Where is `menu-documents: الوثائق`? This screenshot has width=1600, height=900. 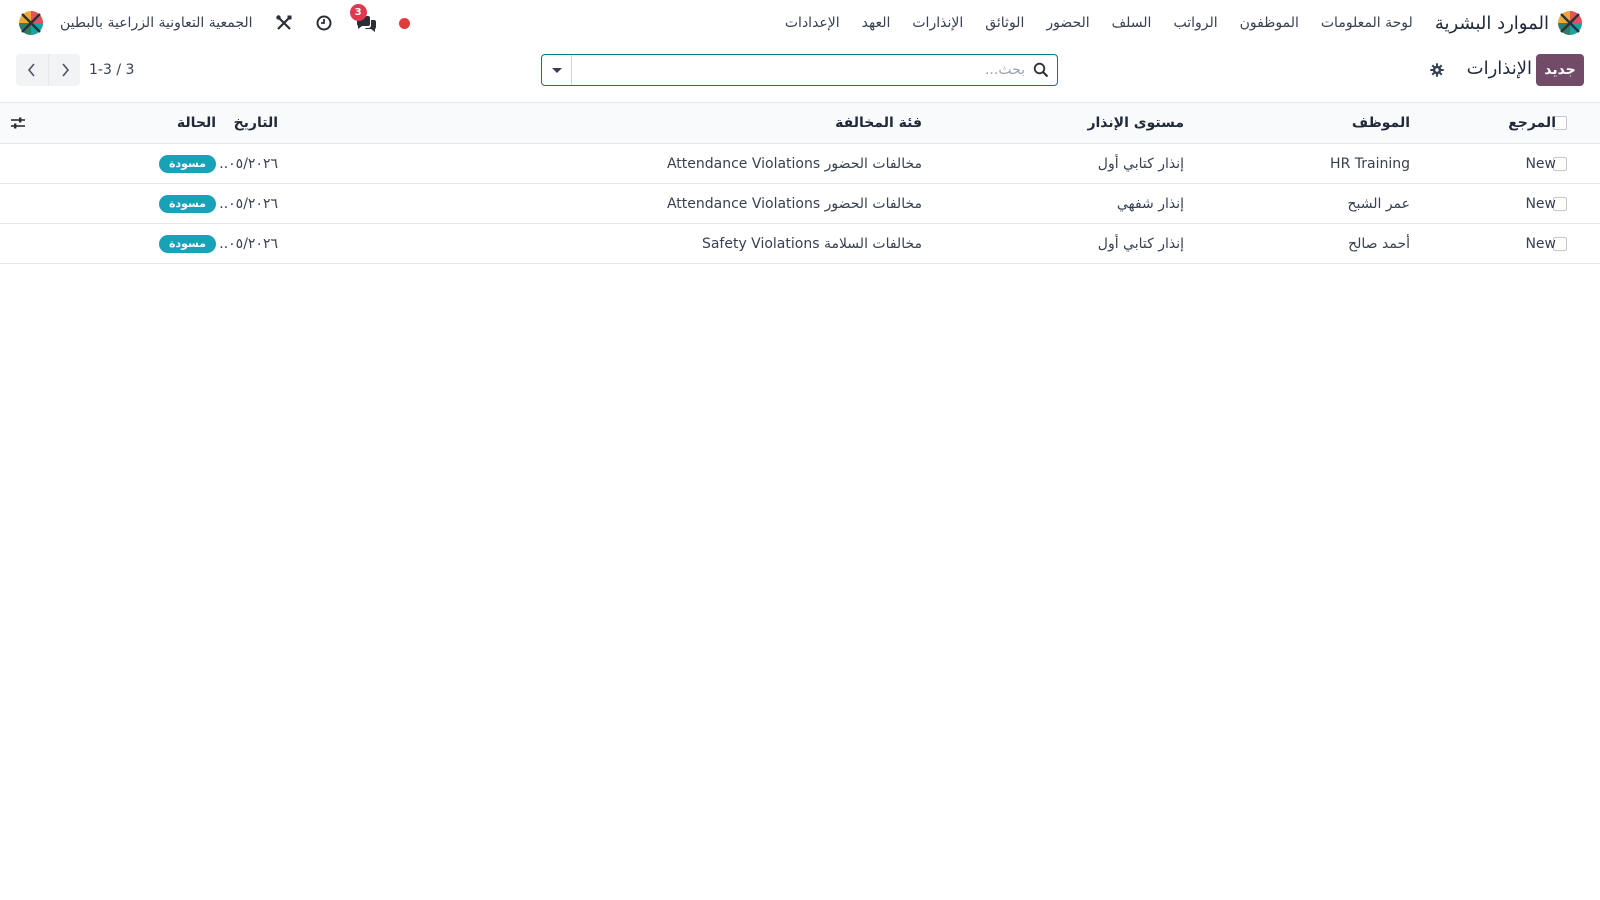 menu-documents: الوثائق is located at coordinates (1004, 23).